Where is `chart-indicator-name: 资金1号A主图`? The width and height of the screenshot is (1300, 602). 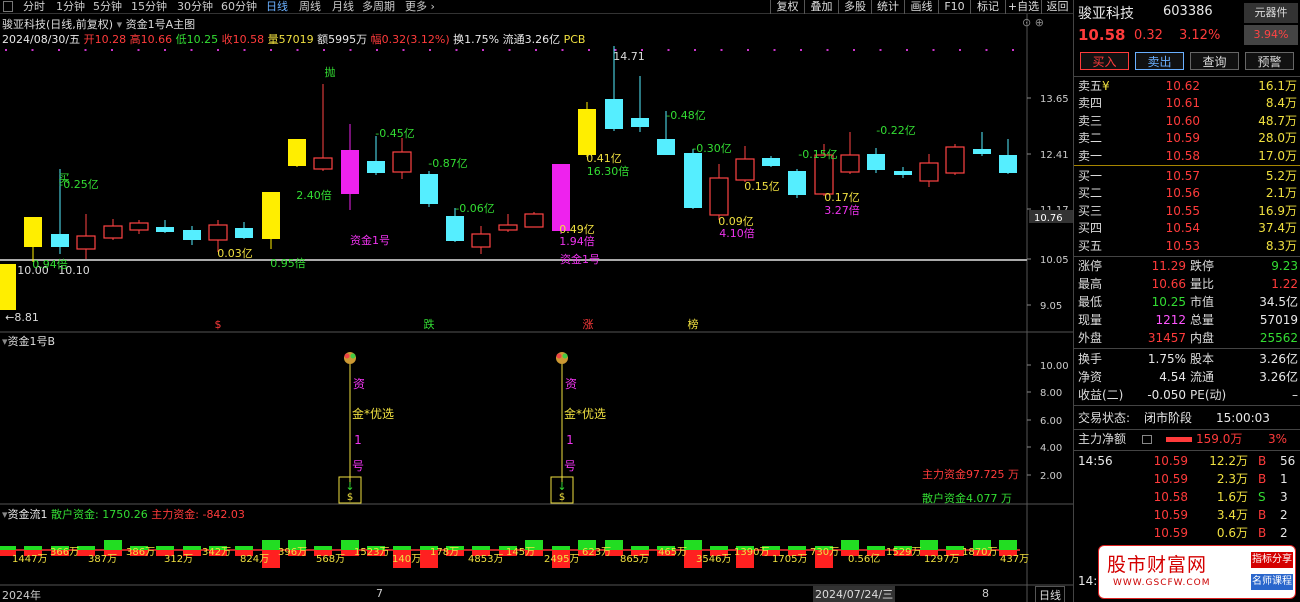
chart-indicator-name: 资金1号A主图 is located at coordinates (161, 24).